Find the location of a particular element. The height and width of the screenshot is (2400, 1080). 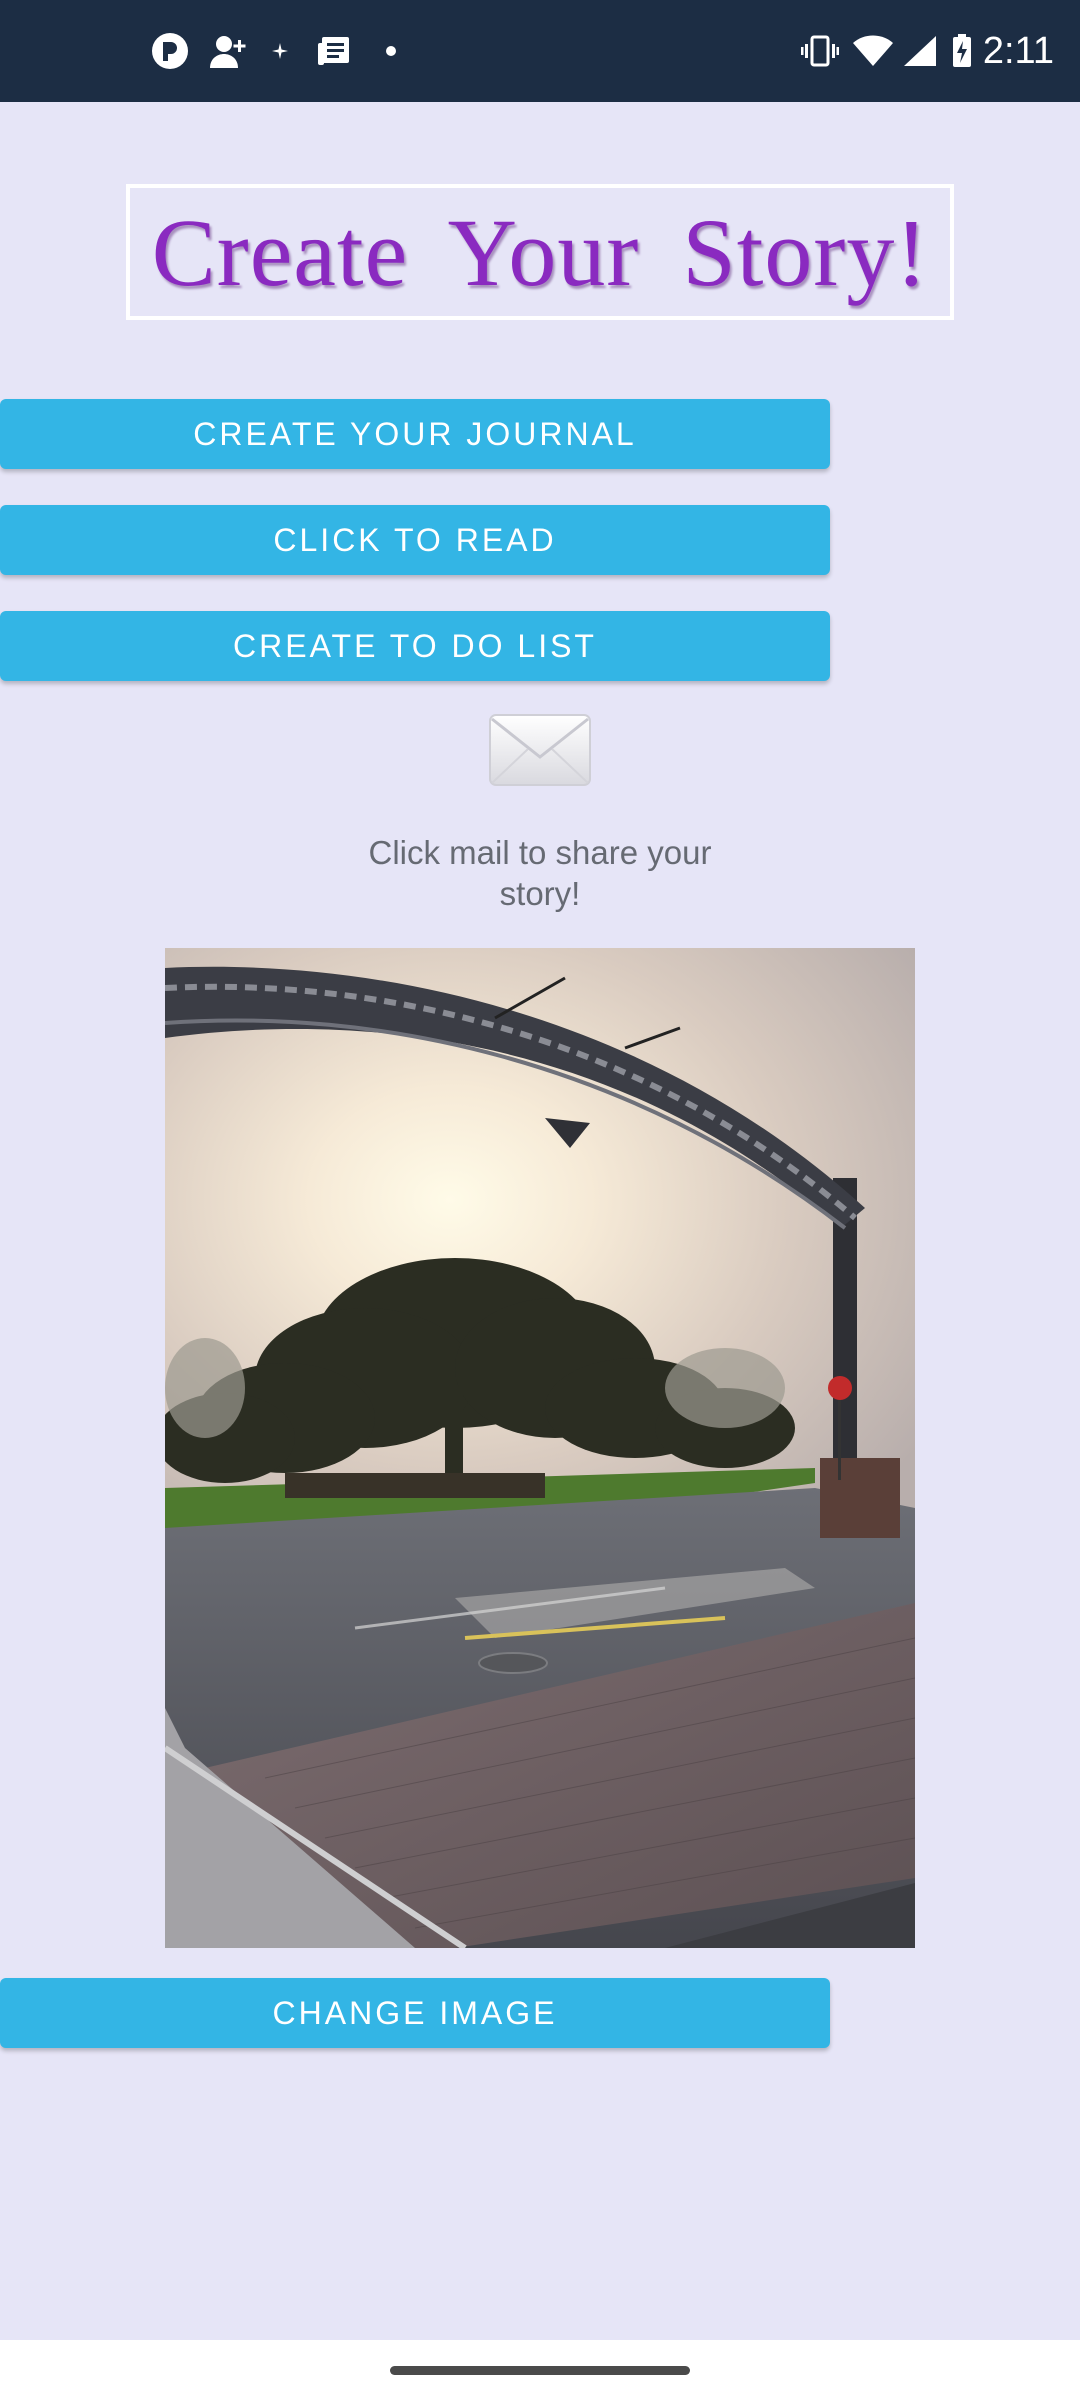

wifi-icon is located at coordinates (873, 51).